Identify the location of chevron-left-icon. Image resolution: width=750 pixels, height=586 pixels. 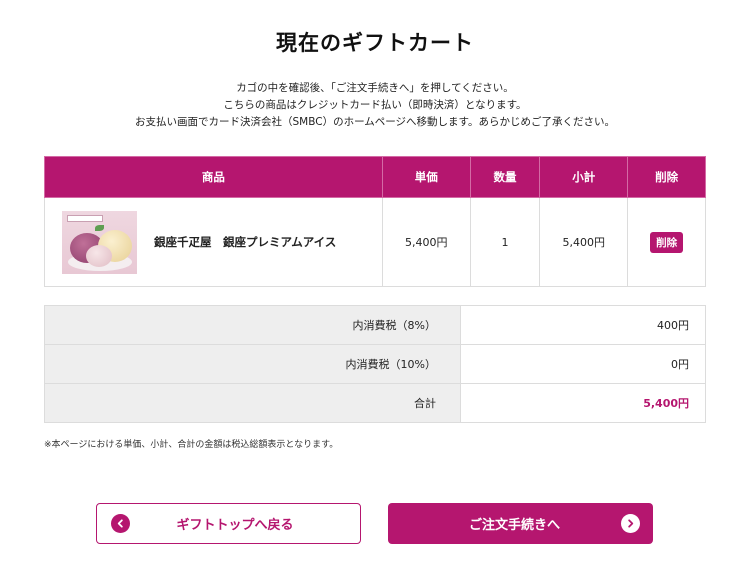
(120, 523).